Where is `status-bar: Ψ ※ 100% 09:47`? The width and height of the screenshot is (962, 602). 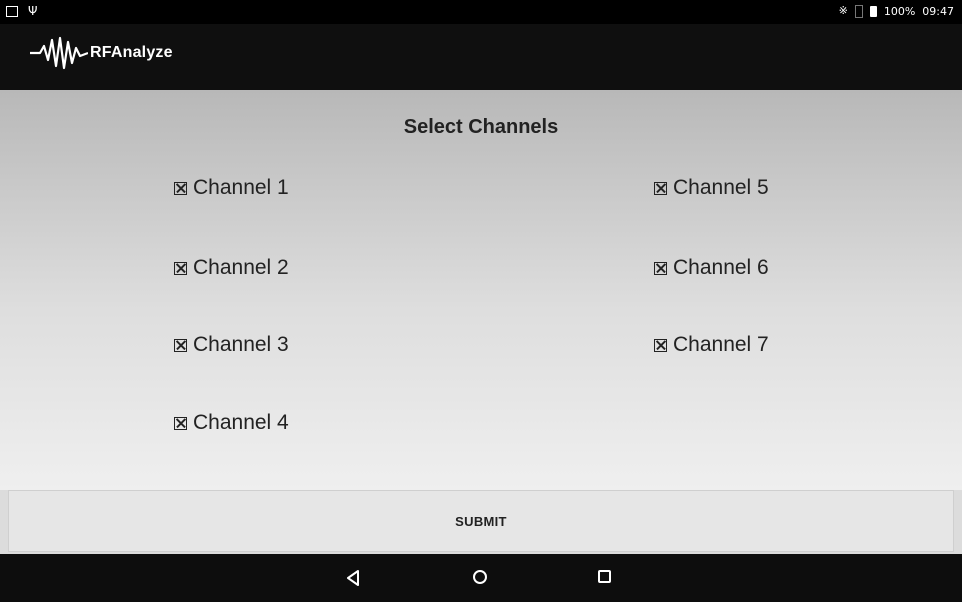 status-bar: Ψ ※ 100% 09:47 is located at coordinates (481, 12).